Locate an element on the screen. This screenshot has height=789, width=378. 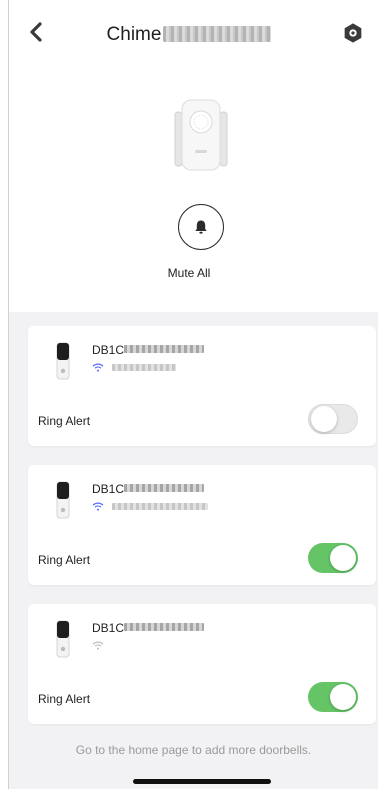
top-bar: Chime is located at coordinates (189, 34).